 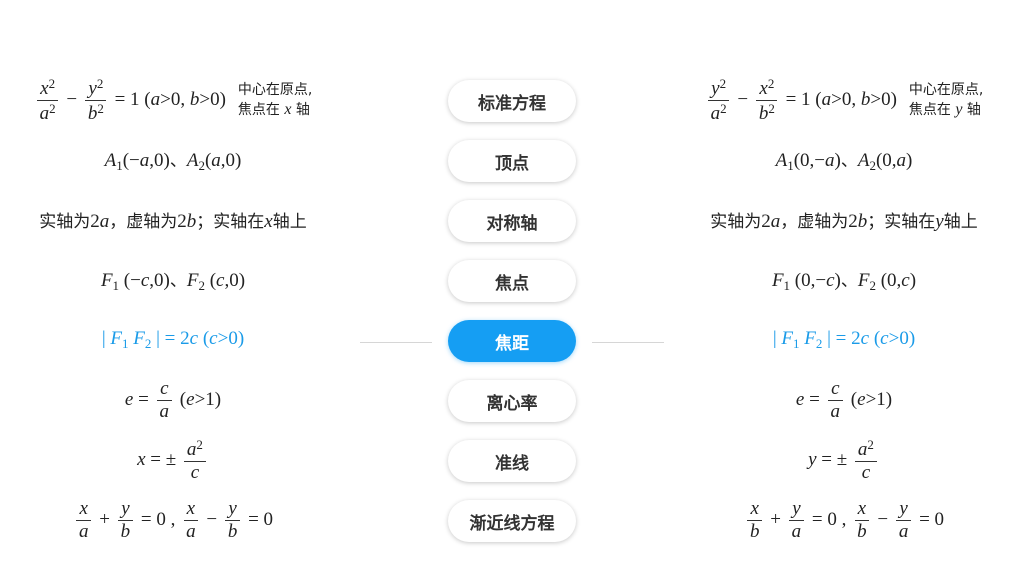 I want to click on focus-button: 焦点, so click(x=512, y=281).